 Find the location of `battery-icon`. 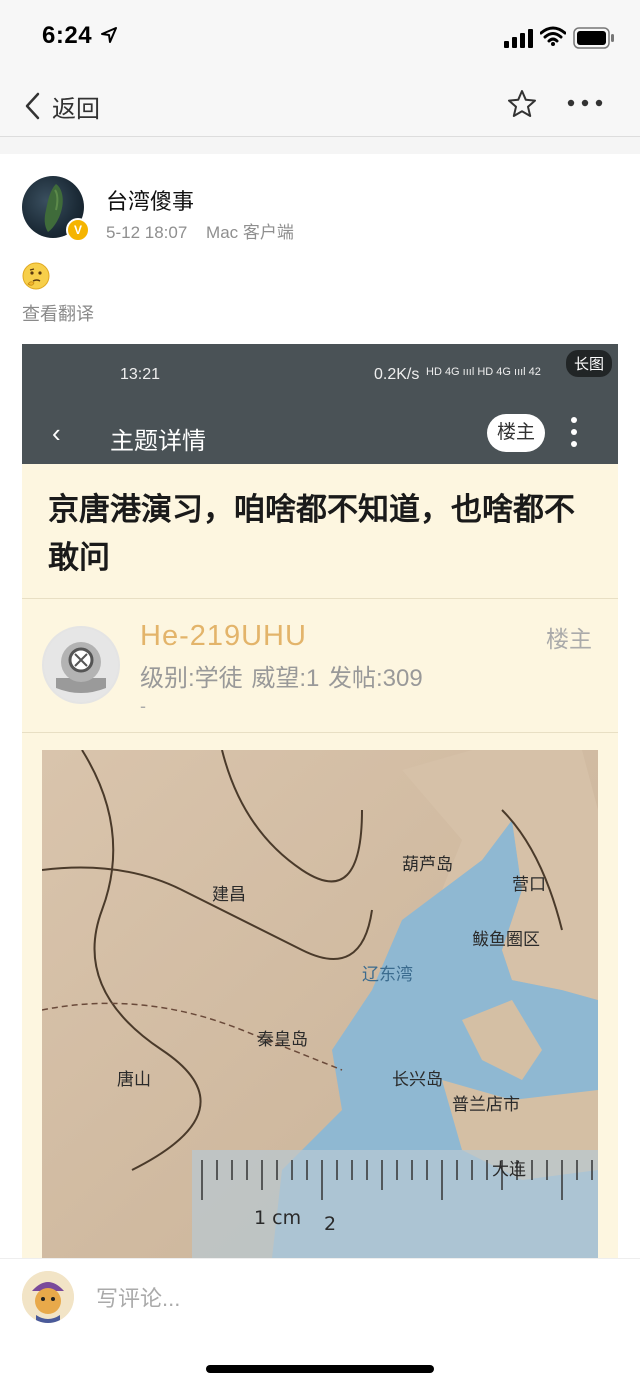

battery-icon is located at coordinates (593, 38).